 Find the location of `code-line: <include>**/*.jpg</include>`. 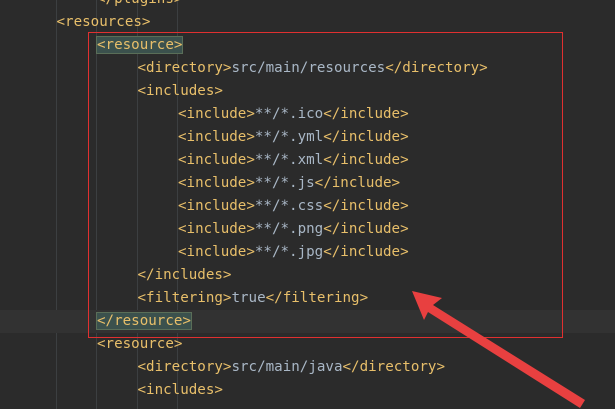

code-line: <include>**/*.jpg</include> is located at coordinates (307, 252).